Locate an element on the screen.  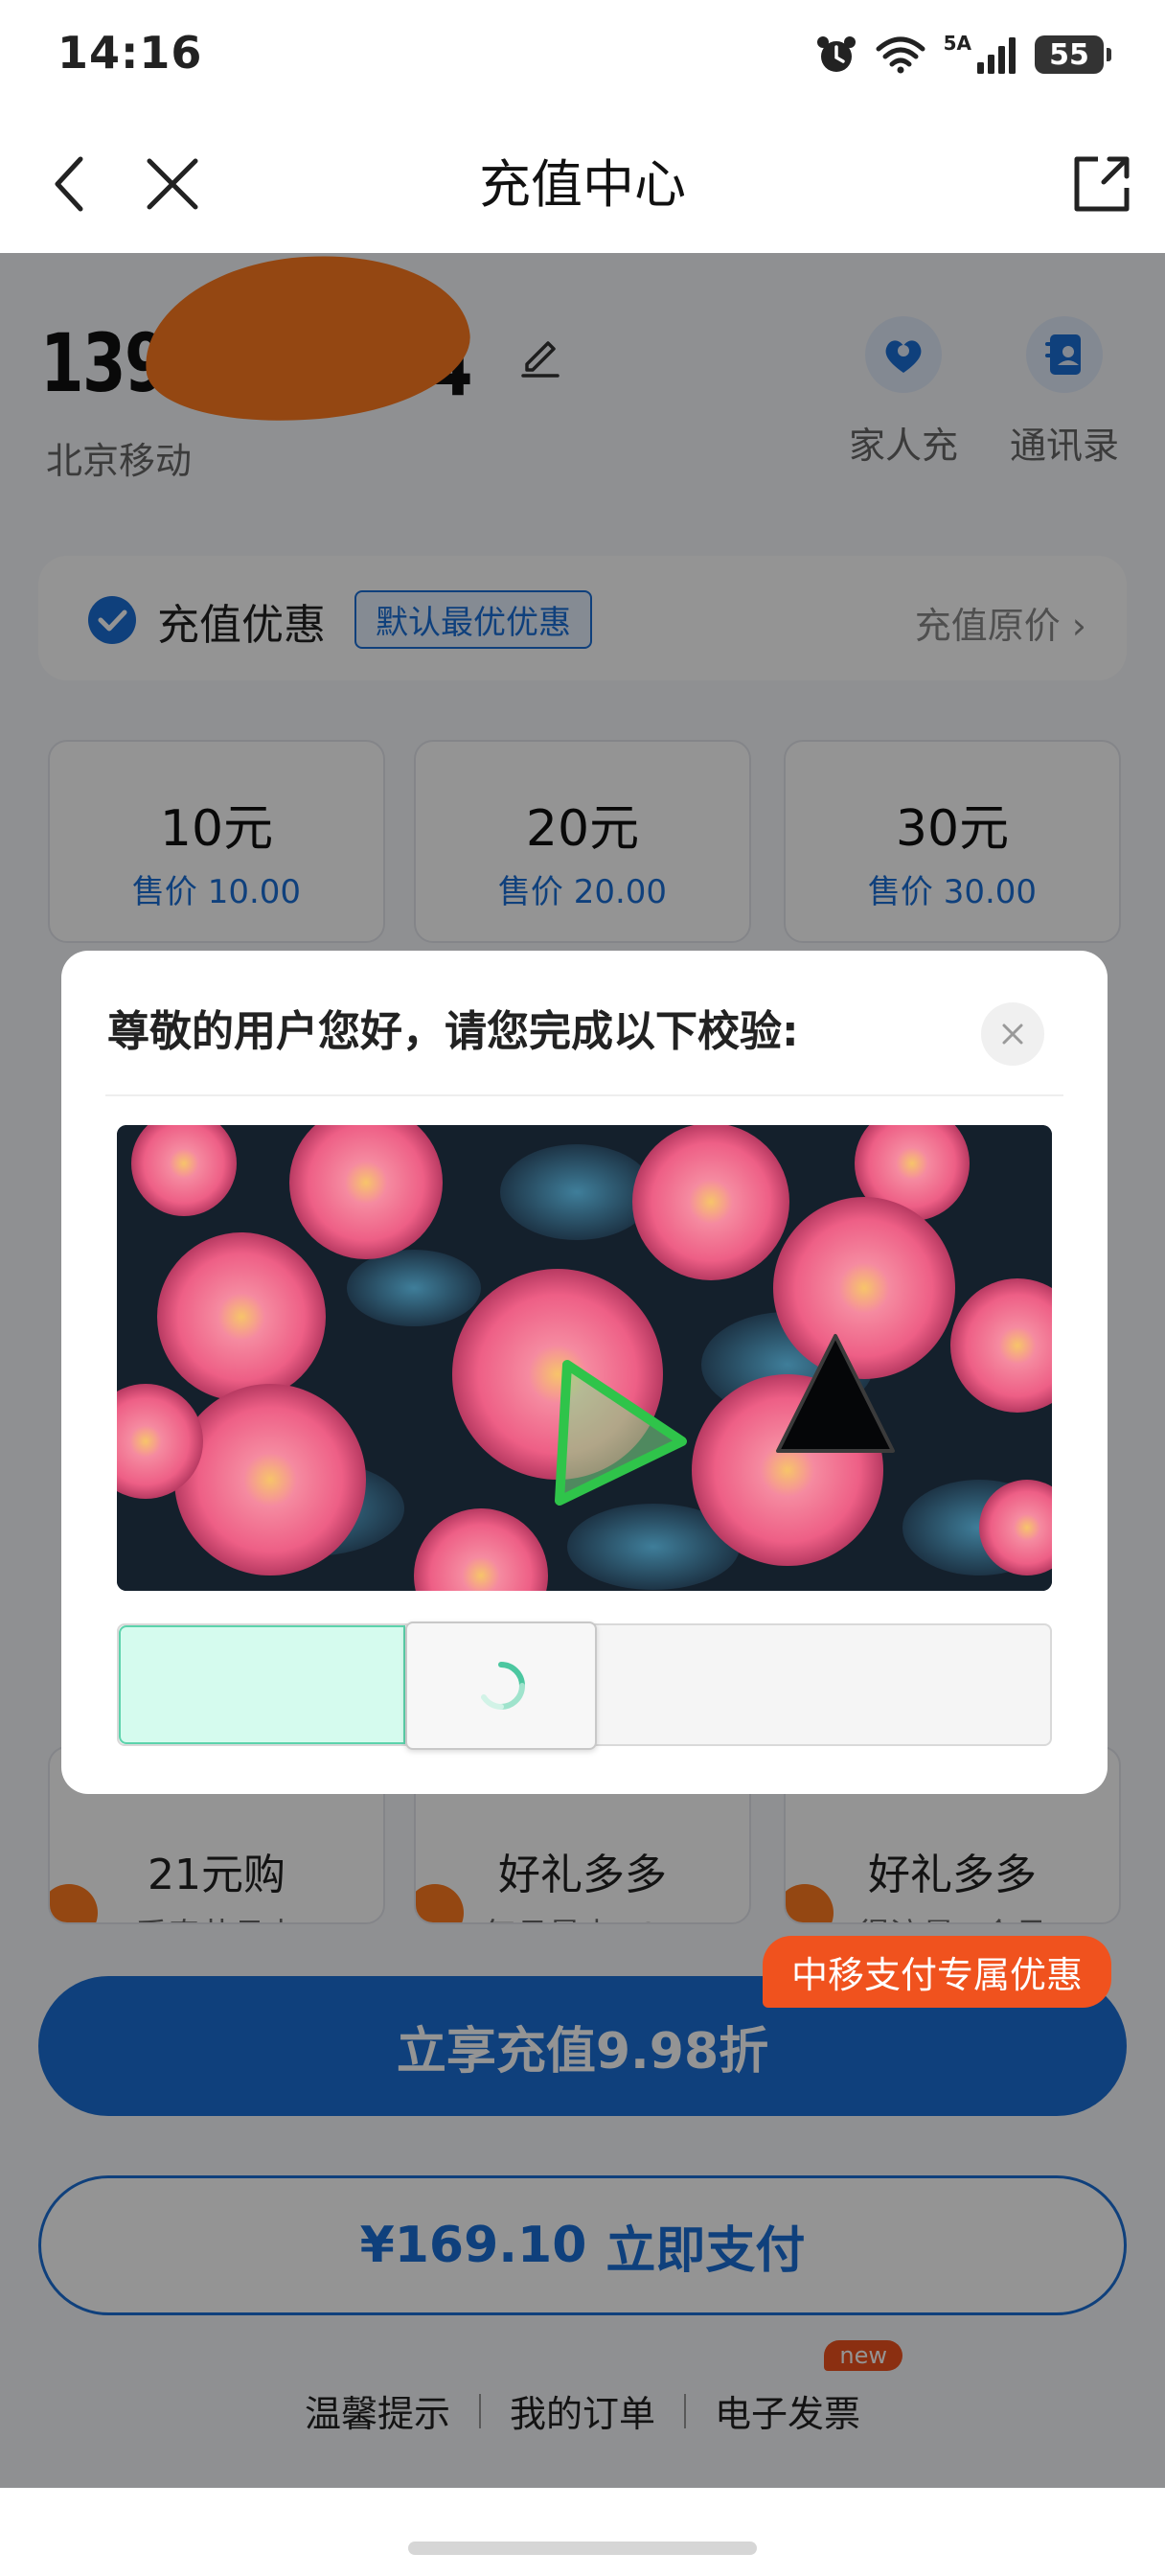
loading-spinner-icon is located at coordinates (503, 1686).